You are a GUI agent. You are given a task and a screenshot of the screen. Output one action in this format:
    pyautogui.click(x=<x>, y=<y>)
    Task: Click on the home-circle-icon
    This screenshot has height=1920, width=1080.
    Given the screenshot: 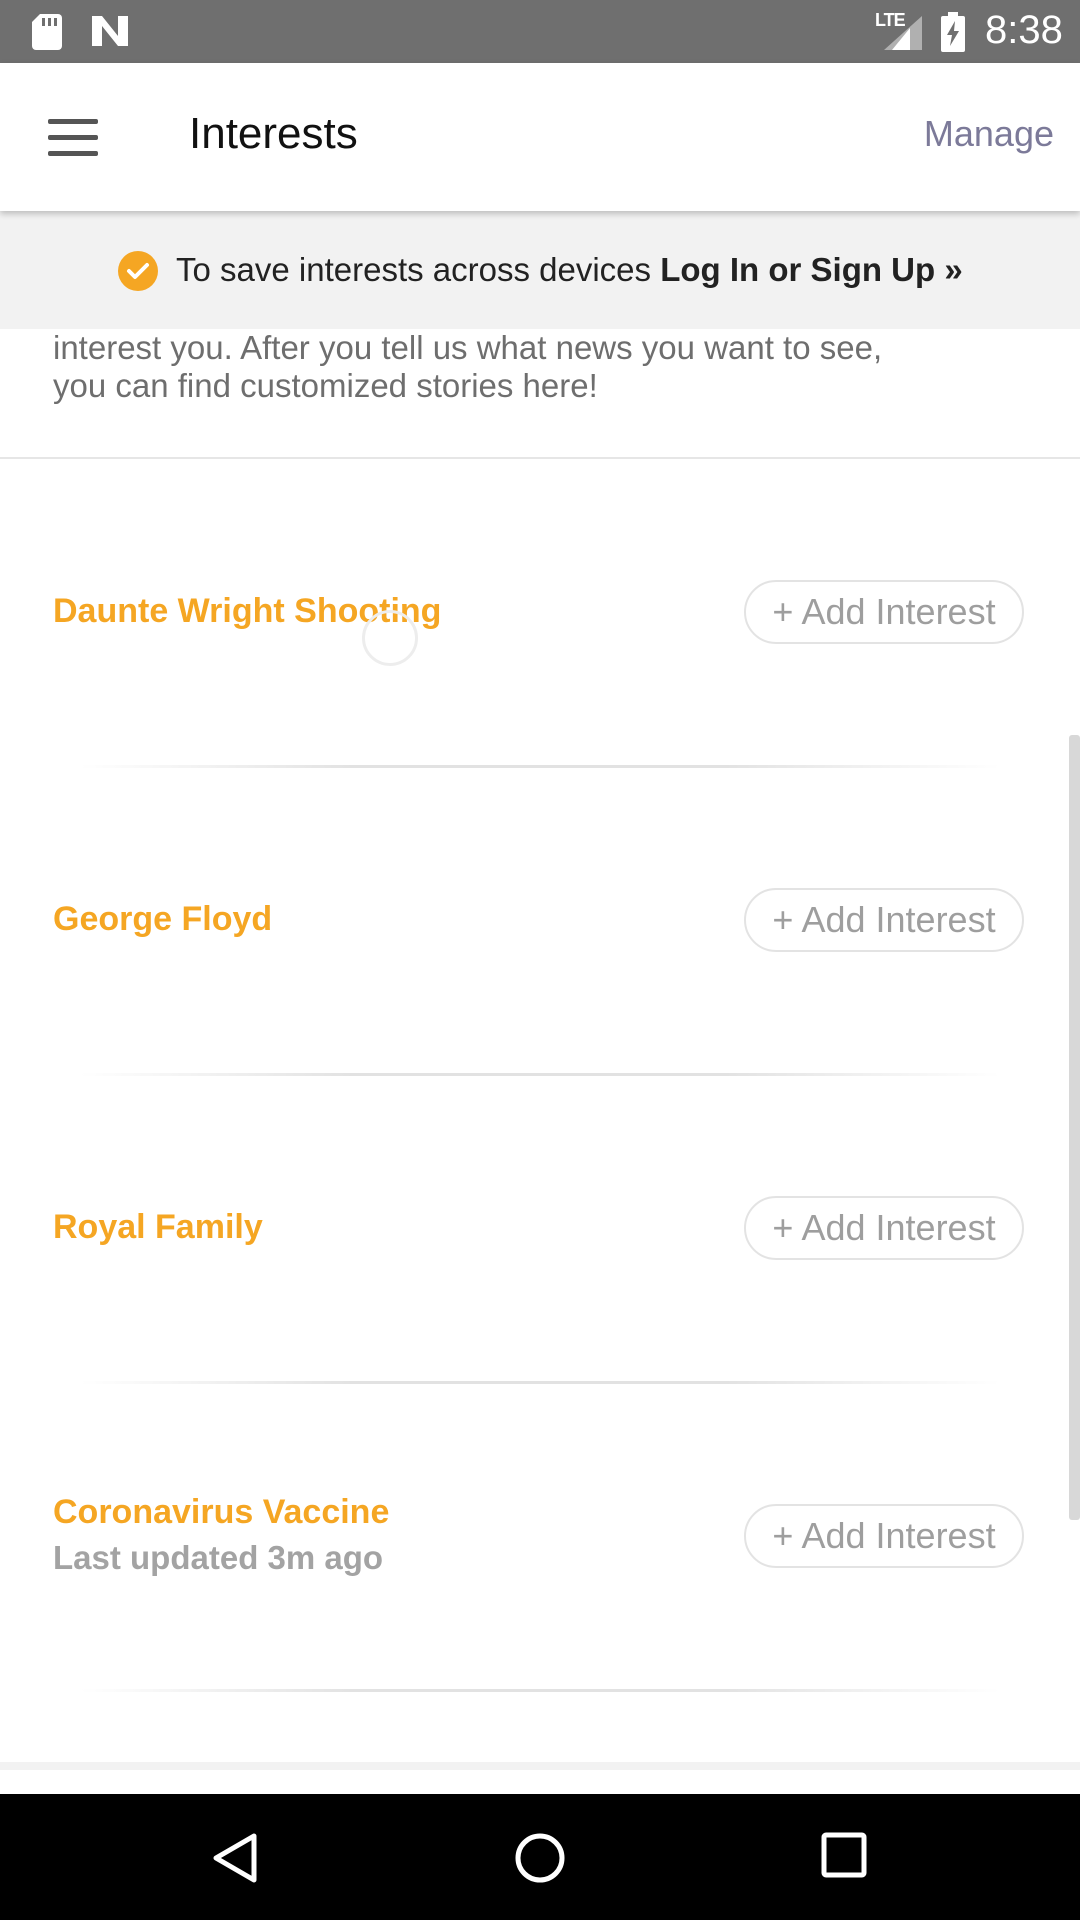 What is the action you would take?
    pyautogui.click(x=540, y=1858)
    